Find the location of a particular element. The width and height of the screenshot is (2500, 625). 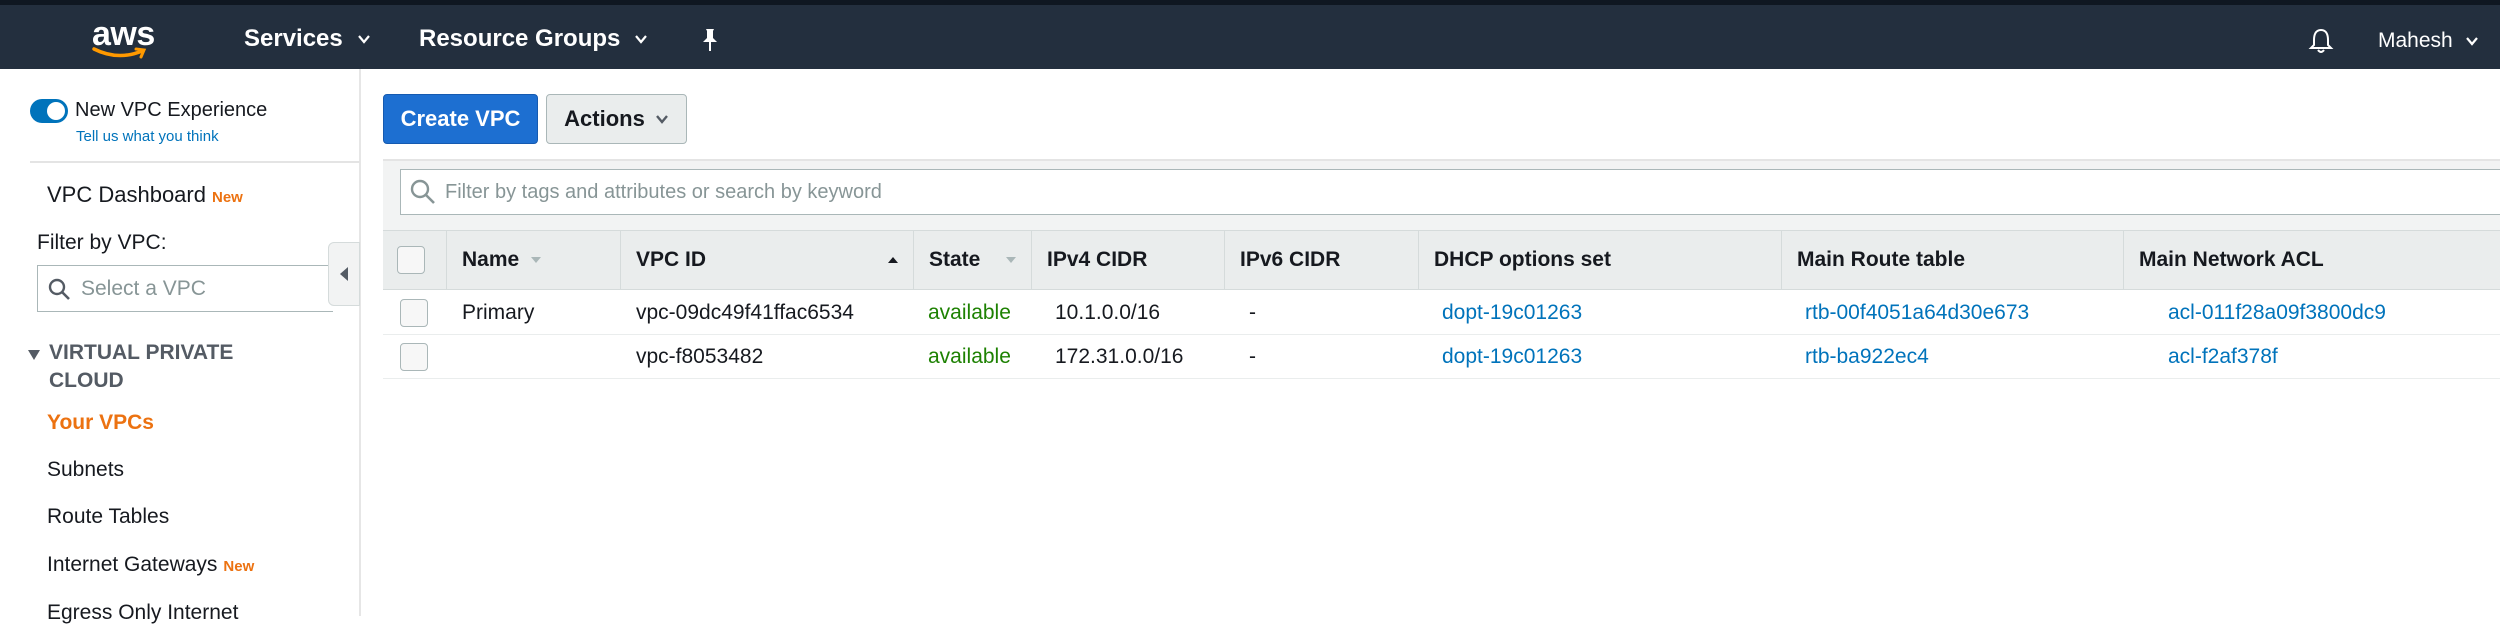

new-vpc-experience-toggle is located at coordinates (49, 111).